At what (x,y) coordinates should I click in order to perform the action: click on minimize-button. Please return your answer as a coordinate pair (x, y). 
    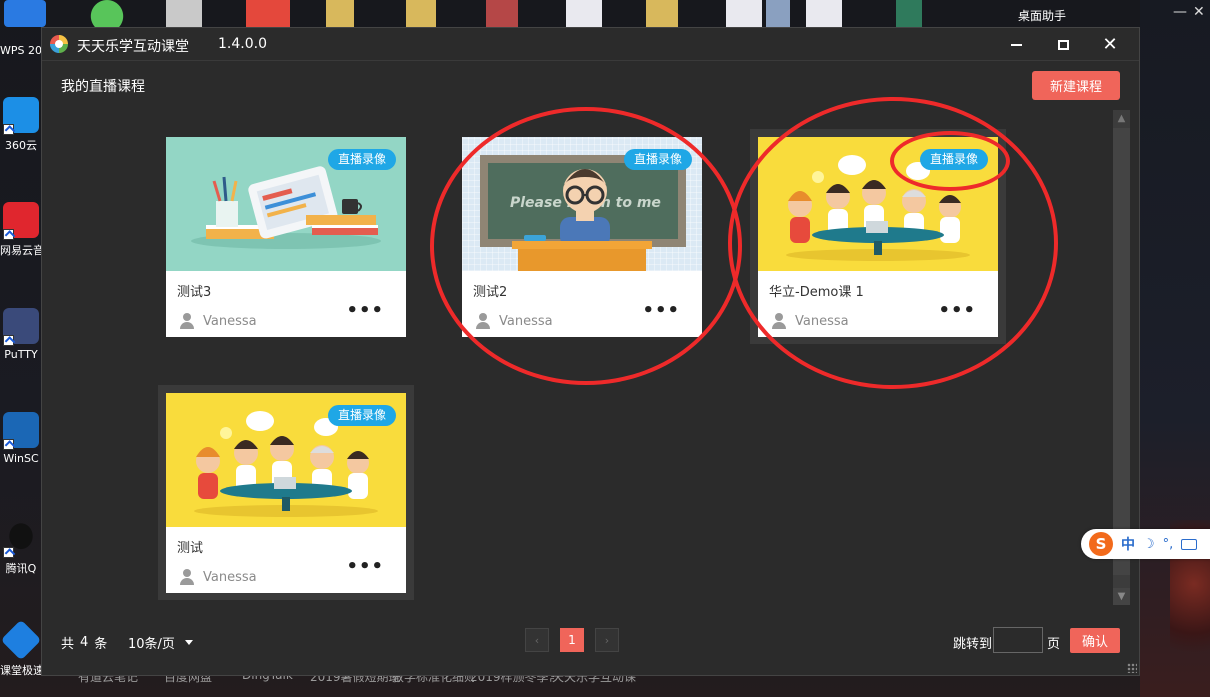
    Looking at the image, I should click on (1016, 44).